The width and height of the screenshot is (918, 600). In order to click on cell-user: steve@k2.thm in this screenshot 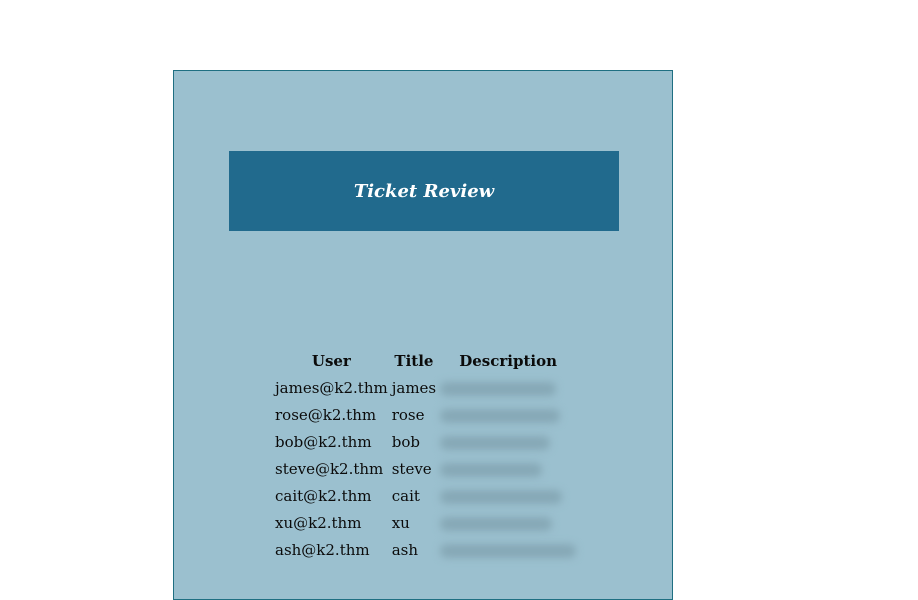, I will do `click(329, 468)`.